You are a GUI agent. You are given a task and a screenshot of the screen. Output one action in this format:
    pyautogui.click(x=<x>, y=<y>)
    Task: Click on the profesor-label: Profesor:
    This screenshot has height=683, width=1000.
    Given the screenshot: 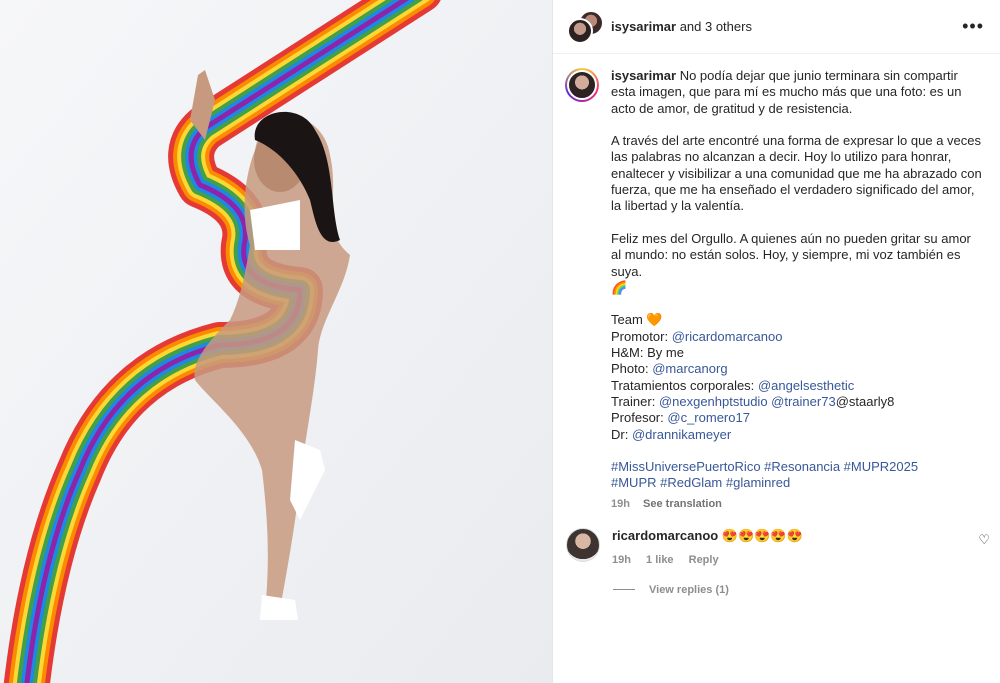 What is the action you would take?
    pyautogui.click(x=637, y=418)
    